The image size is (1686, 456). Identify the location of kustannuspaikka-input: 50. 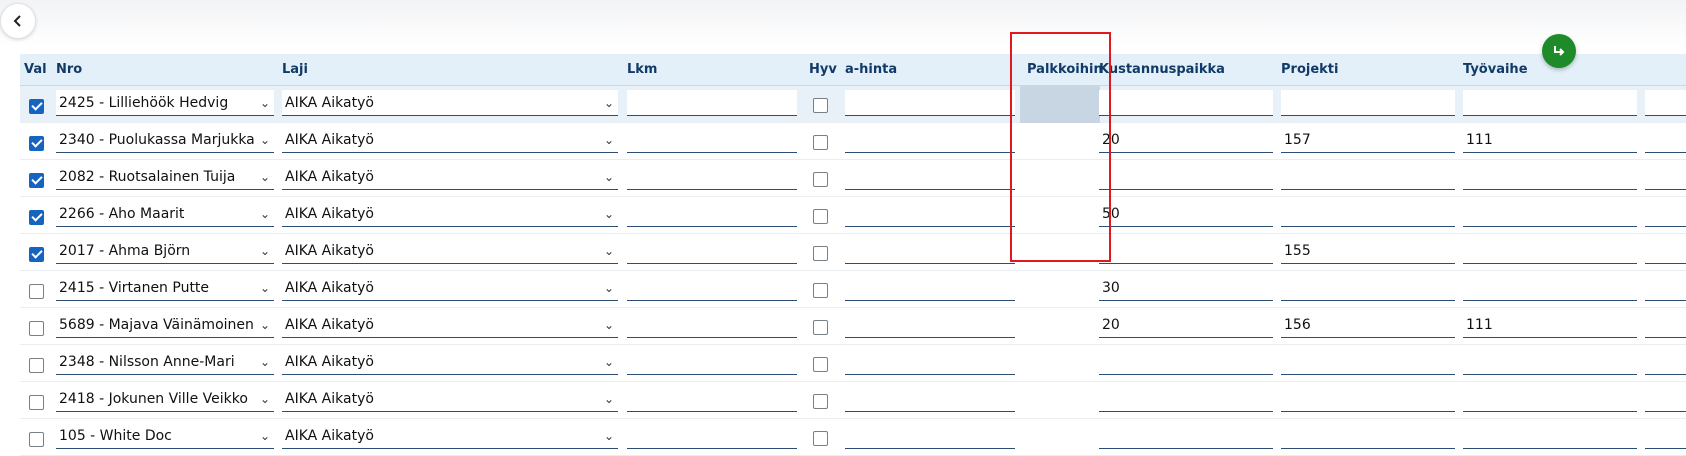
(1186, 214).